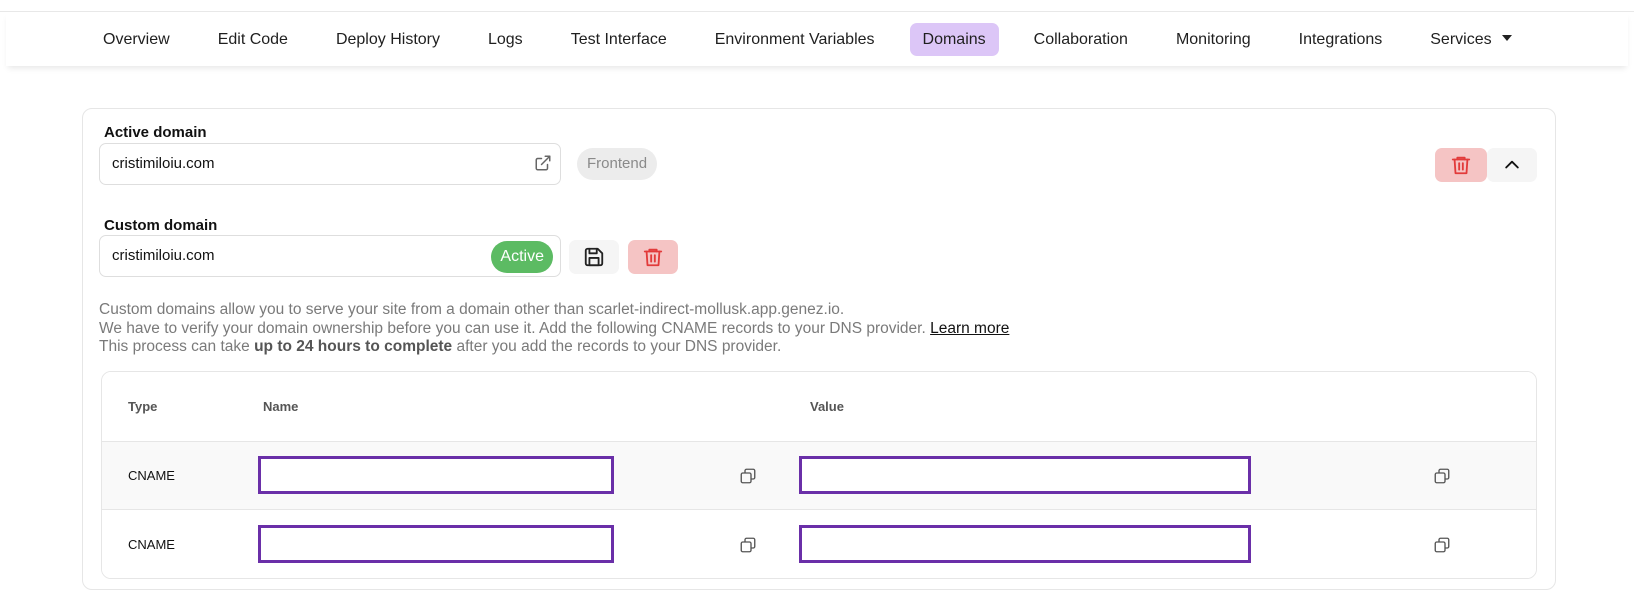  What do you see at coordinates (177, 346) in the screenshot?
I see `help-line-3-pre: This process can take` at bounding box center [177, 346].